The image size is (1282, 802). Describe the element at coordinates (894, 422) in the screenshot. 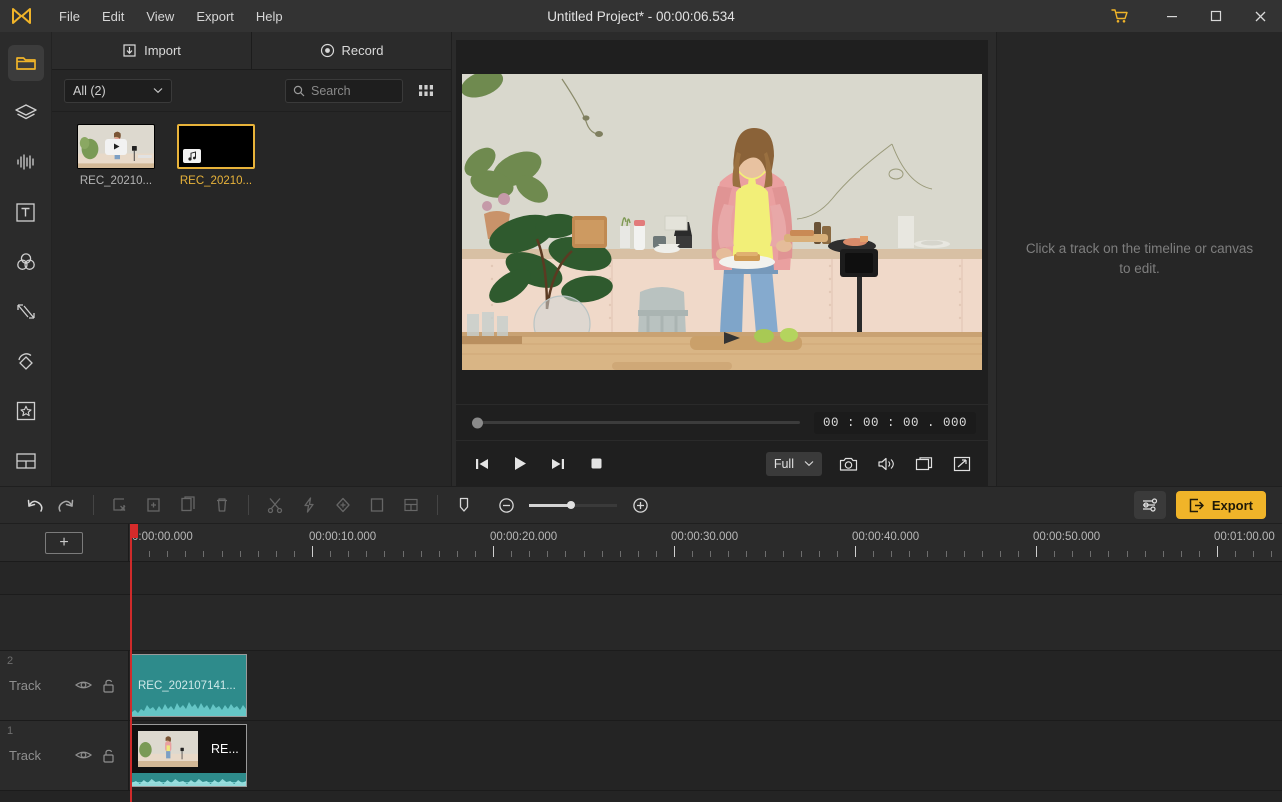

I see `preview-timecode: 00 : 00 : 00 . 000` at that location.